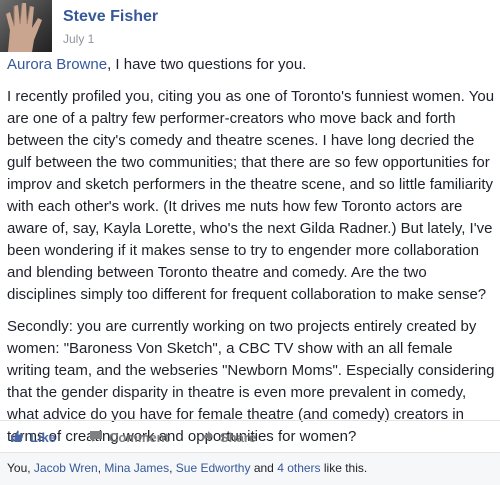 The image size is (500, 485). What do you see at coordinates (207, 437) in the screenshot?
I see `share-arrow-icon` at bounding box center [207, 437].